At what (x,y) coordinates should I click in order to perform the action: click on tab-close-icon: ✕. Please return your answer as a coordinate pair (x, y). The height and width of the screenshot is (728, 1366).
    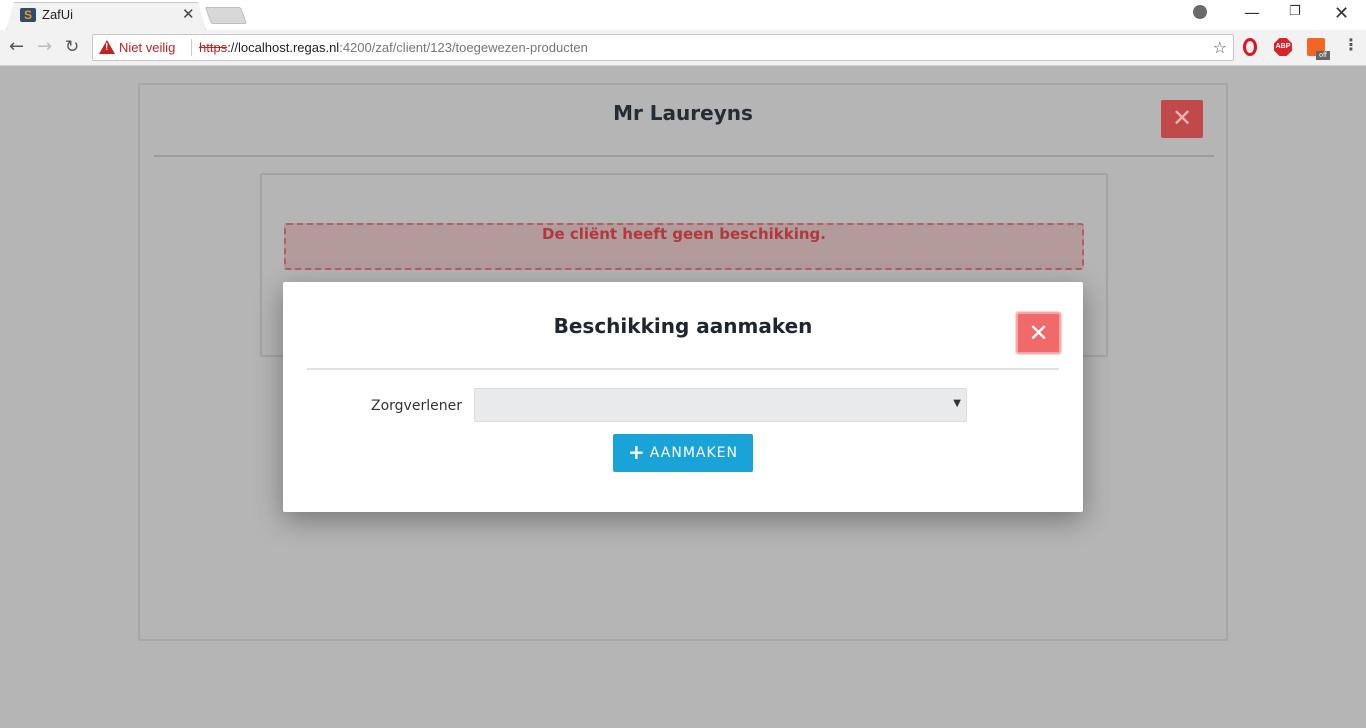
    Looking at the image, I should click on (188, 14).